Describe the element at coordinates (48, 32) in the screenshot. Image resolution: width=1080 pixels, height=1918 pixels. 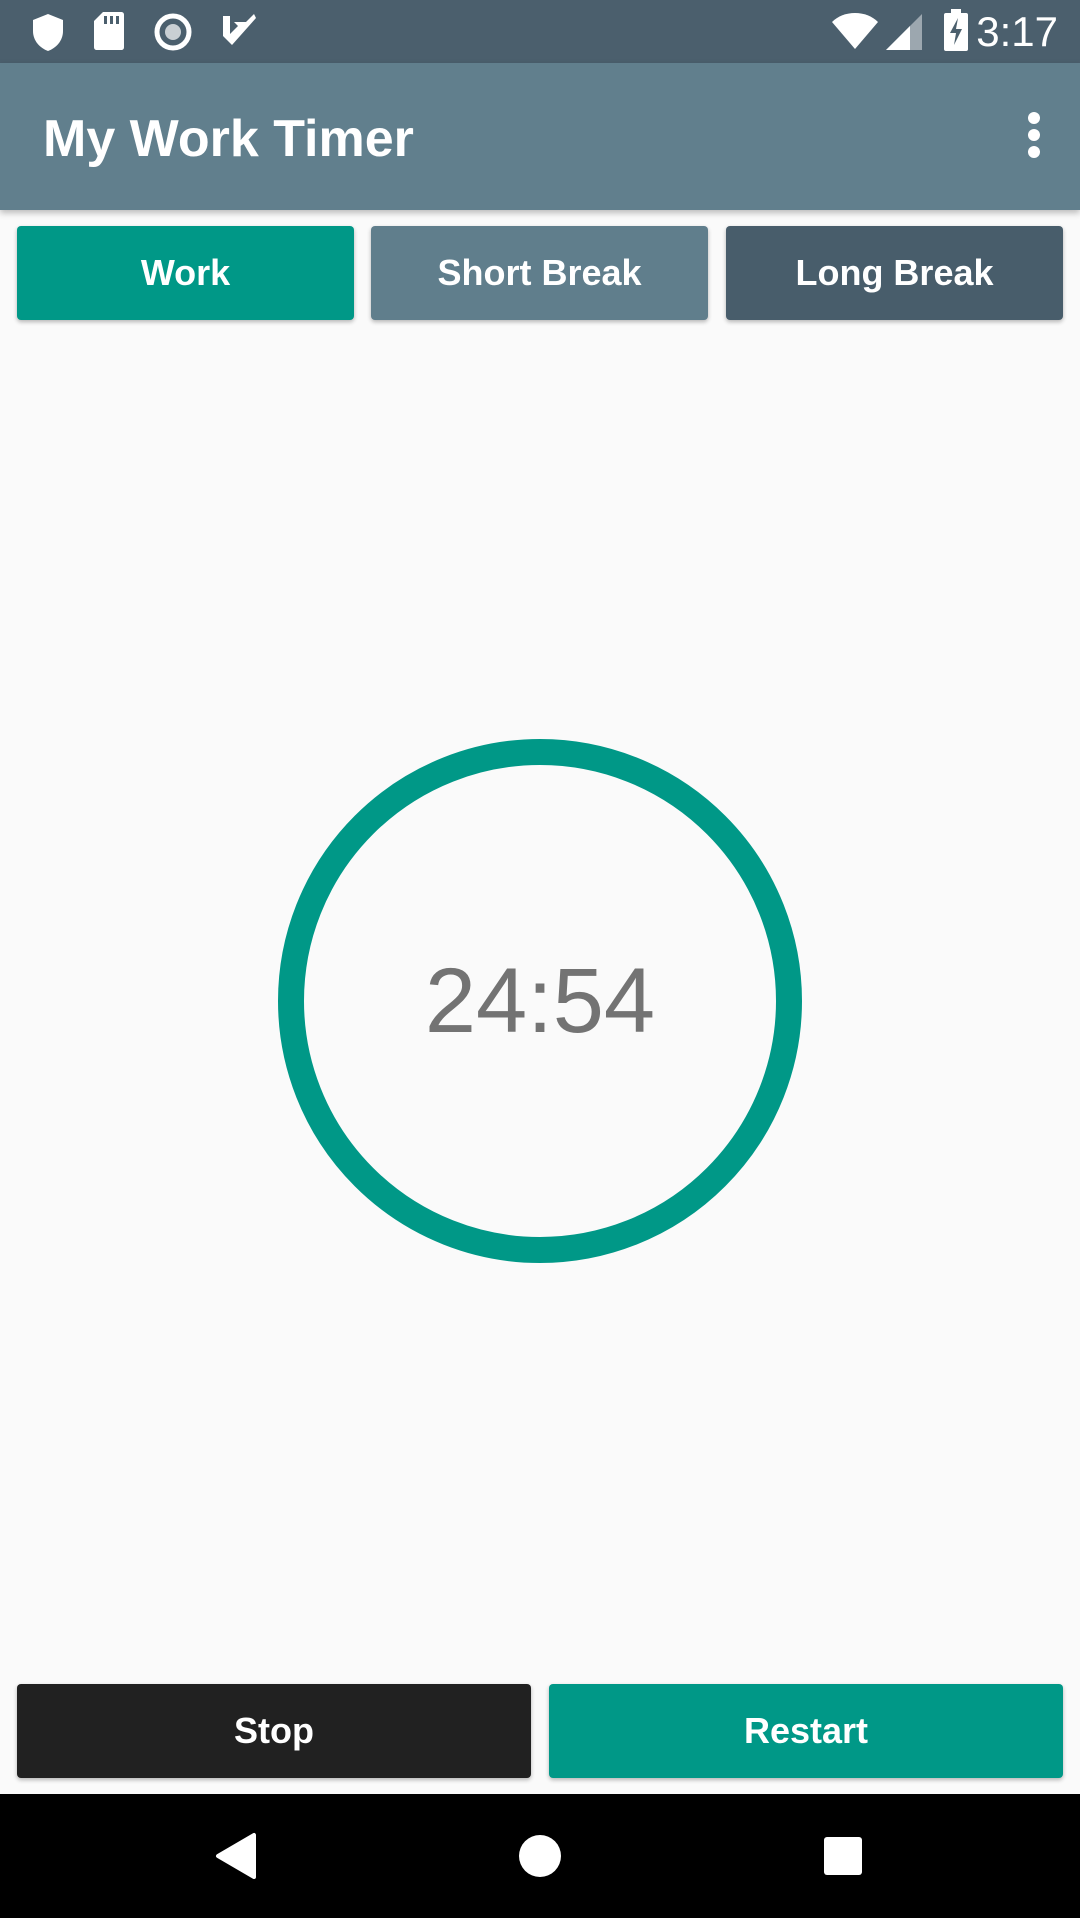
I see `shield-icon` at that location.